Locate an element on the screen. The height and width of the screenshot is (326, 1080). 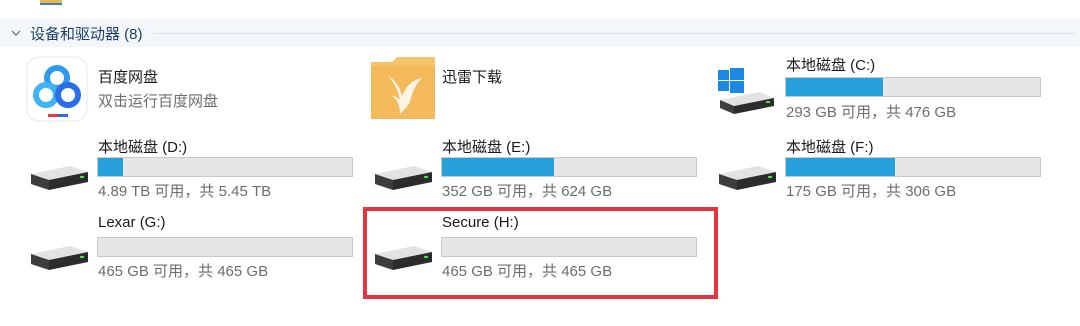
drive-free-text: 4.89 TB 可用，共 5.45 TB is located at coordinates (185, 191).